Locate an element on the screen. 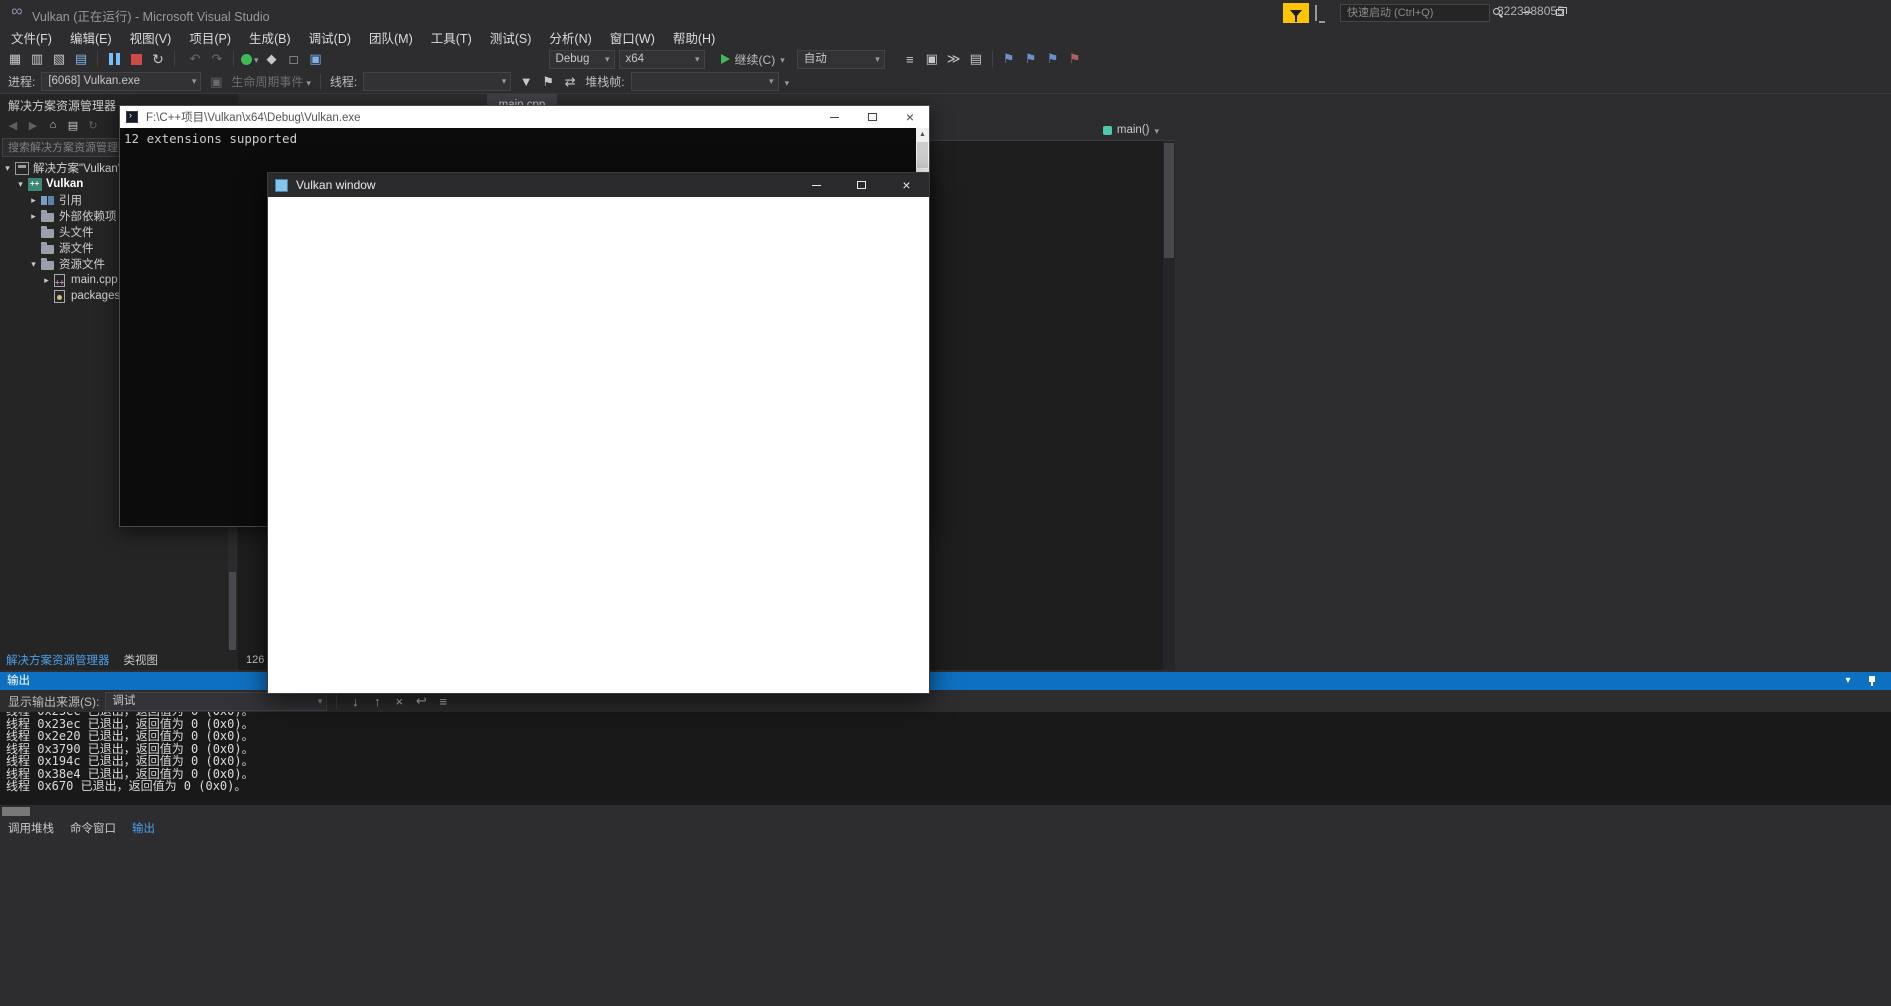 Image resolution: width=1891 pixels, height=1006 pixels. vulkan-minimize-button is located at coordinates (816, 185).